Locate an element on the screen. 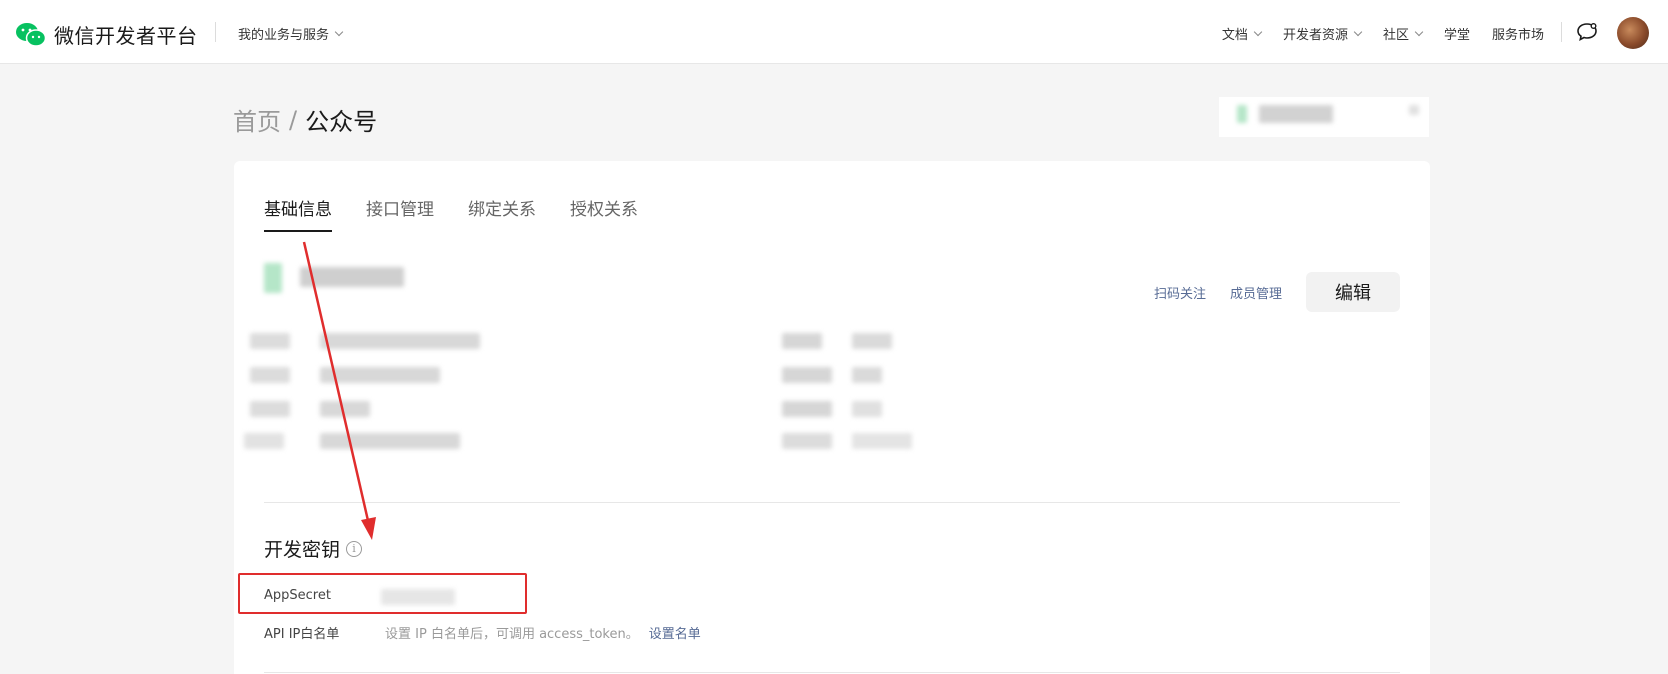  breadcrumb-home: 首页 is located at coordinates (257, 119).